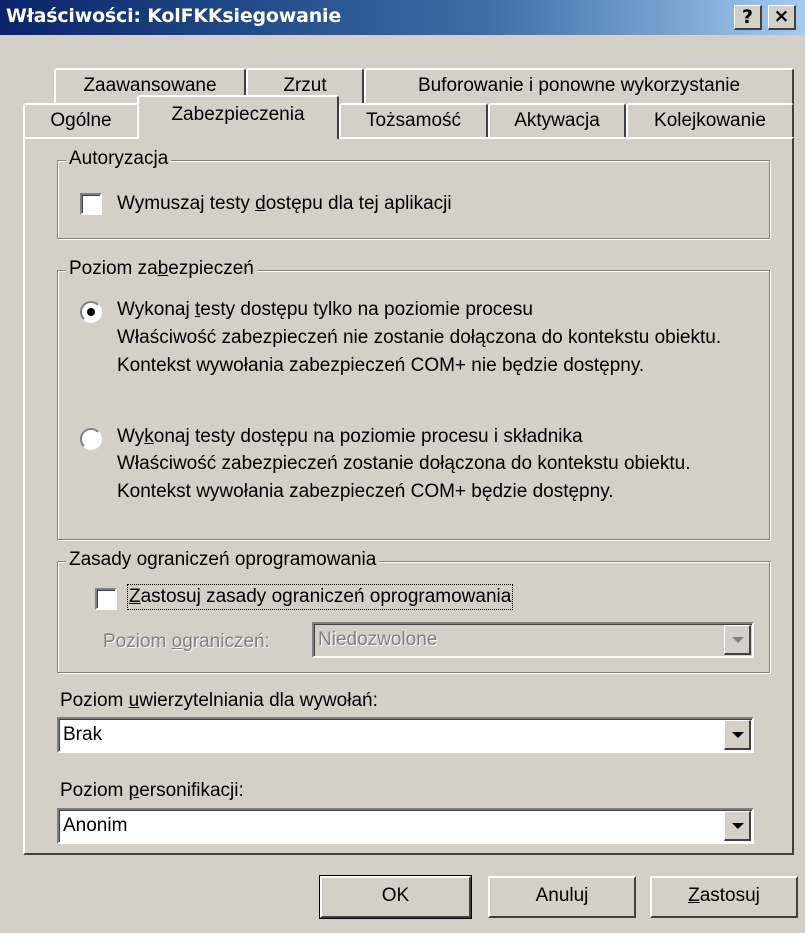 The image size is (805, 933). I want to click on tab-label: Zabezpieczenia, so click(238, 114).